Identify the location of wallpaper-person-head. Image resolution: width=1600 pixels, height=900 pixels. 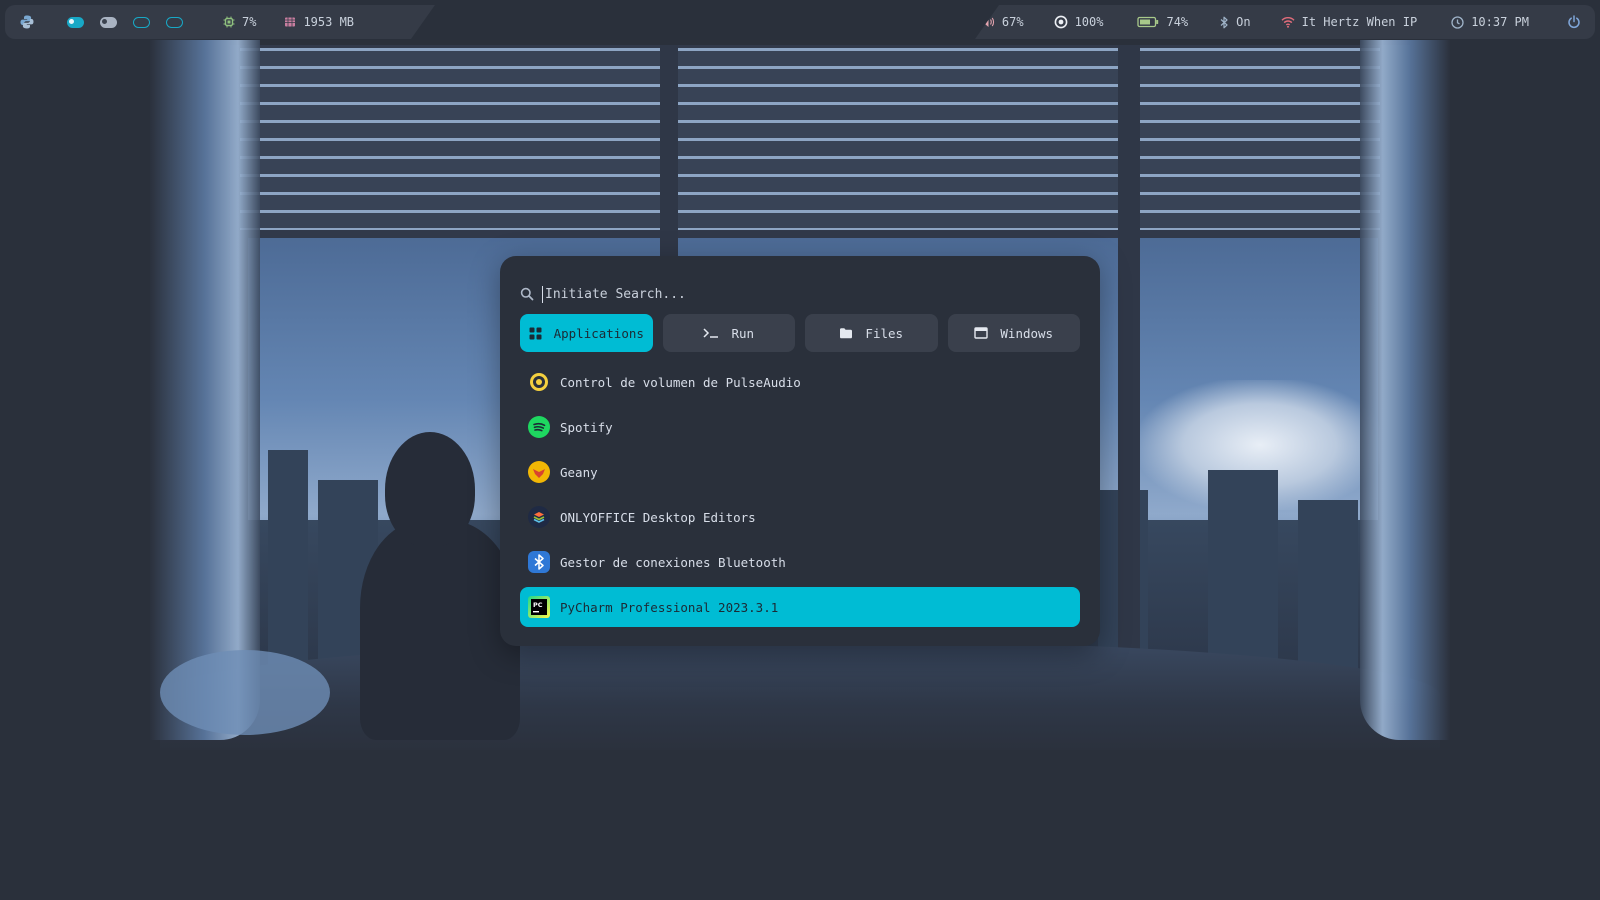
(430, 489).